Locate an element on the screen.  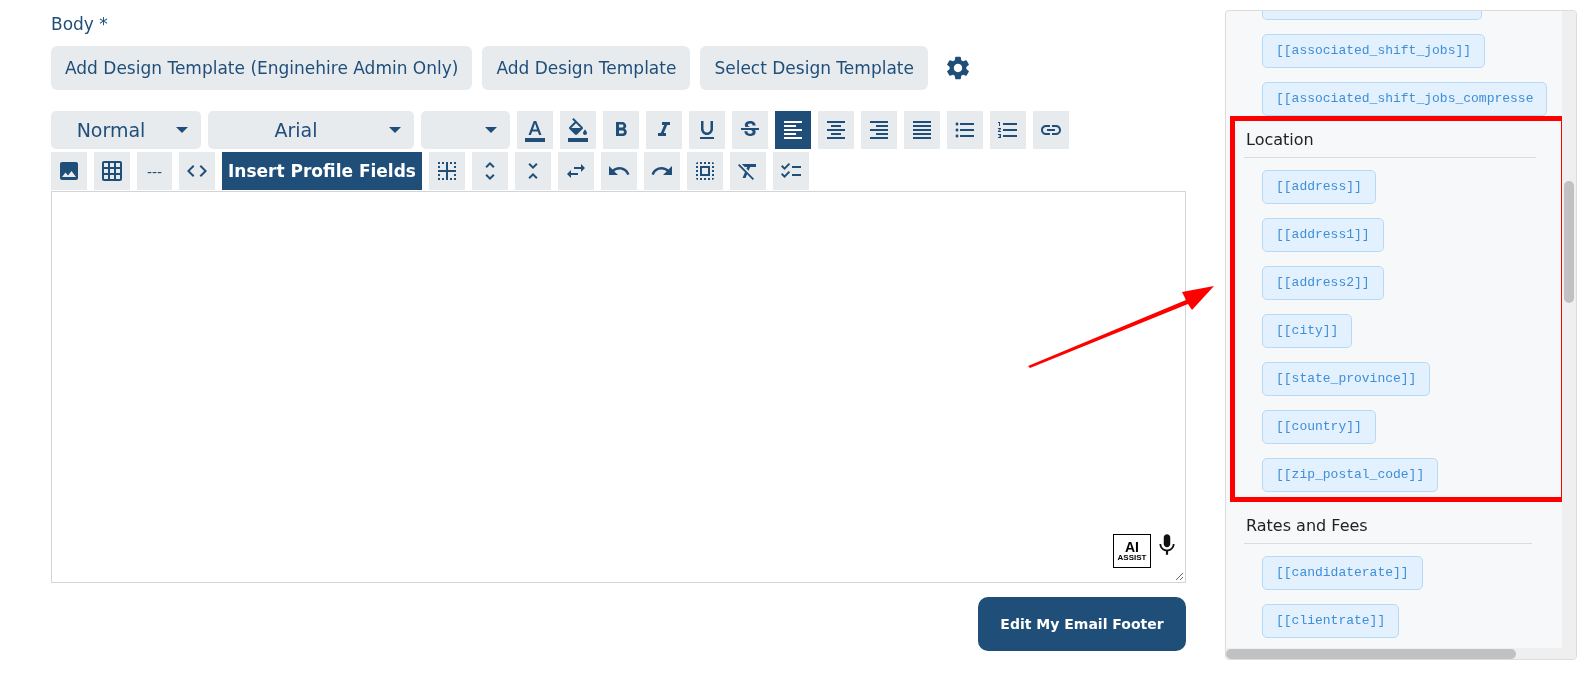
fill-bucket-icon is located at coordinates (578, 130).